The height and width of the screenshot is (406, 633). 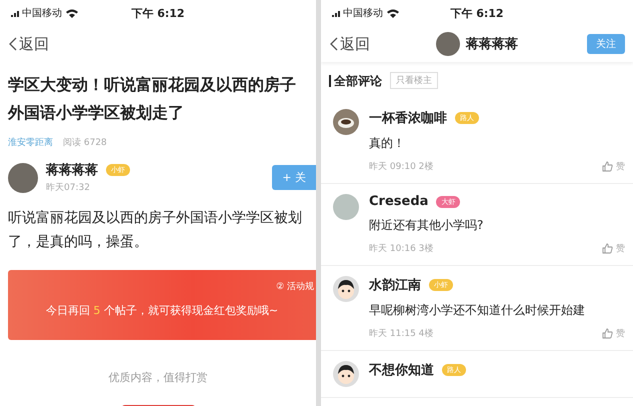 I want to click on commenter-name: 一杯香浓咖啡, so click(x=408, y=118).